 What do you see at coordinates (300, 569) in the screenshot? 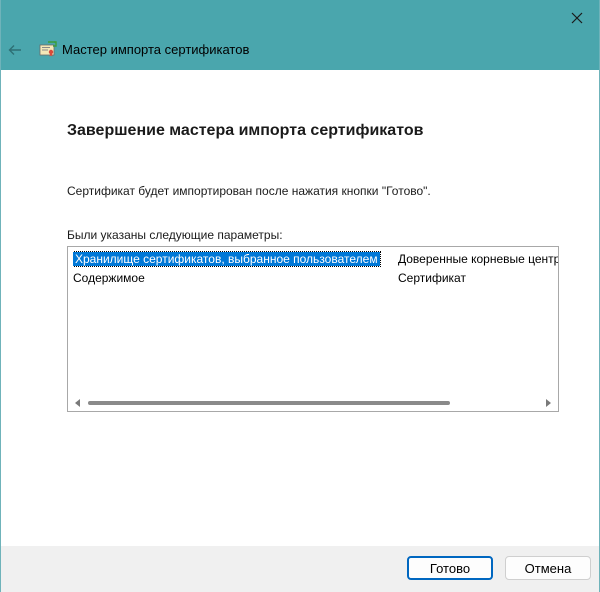
I see `button-bar: Готово Отмена` at bounding box center [300, 569].